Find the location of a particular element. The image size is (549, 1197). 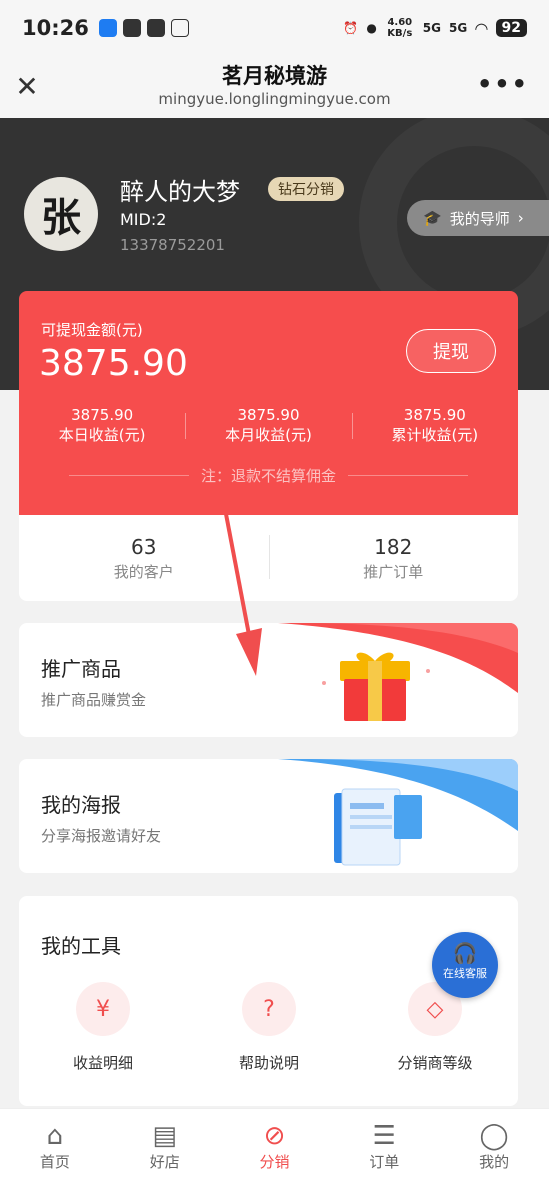

more-menu-icon: ••• is located at coordinates (503, 84).